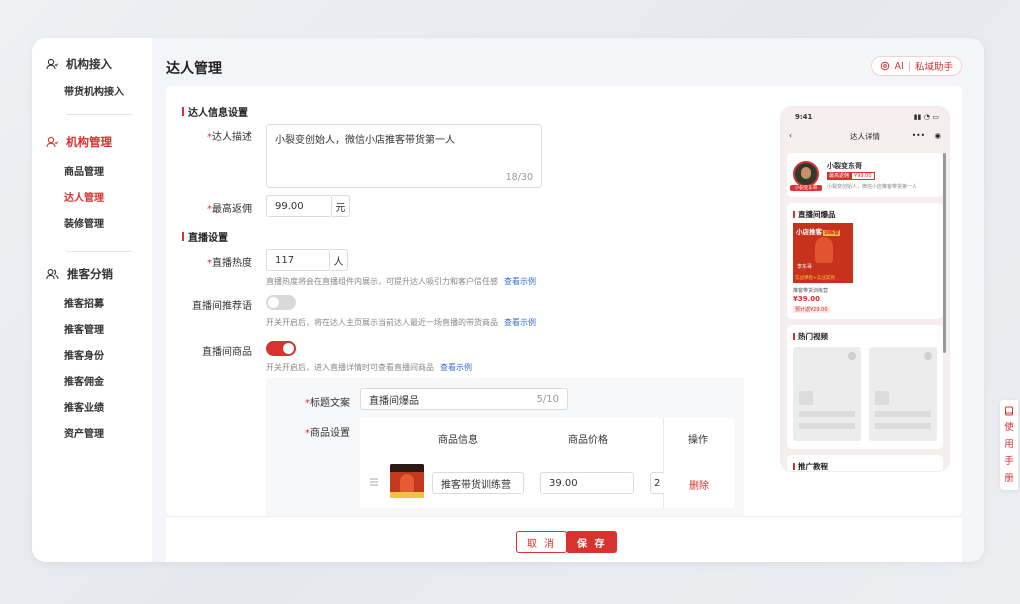 The height and width of the screenshot is (604, 1020). Describe the element at coordinates (851, 176) in the screenshot. I see `commission-badge: 最高返佣 ¥99.00` at that location.